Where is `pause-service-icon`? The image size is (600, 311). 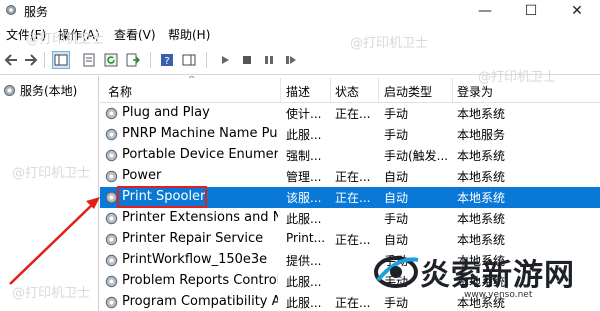 pause-service-icon is located at coordinates (269, 60).